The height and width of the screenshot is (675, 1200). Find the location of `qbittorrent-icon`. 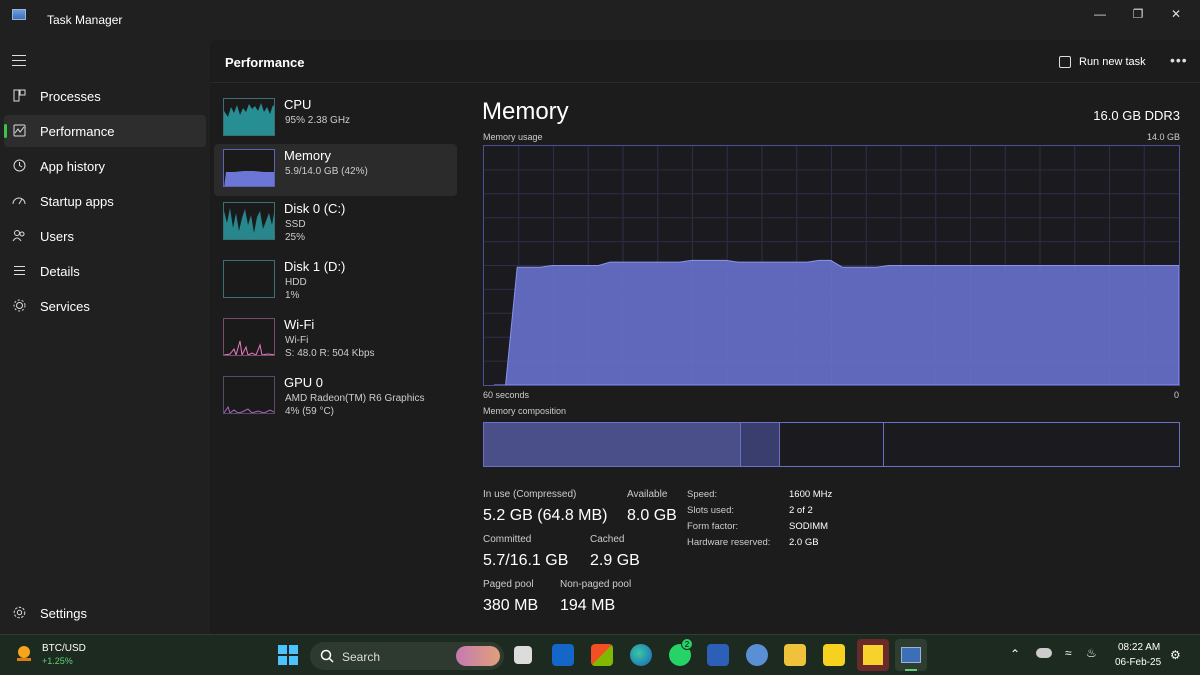

qbittorrent-icon is located at coordinates (757, 655).